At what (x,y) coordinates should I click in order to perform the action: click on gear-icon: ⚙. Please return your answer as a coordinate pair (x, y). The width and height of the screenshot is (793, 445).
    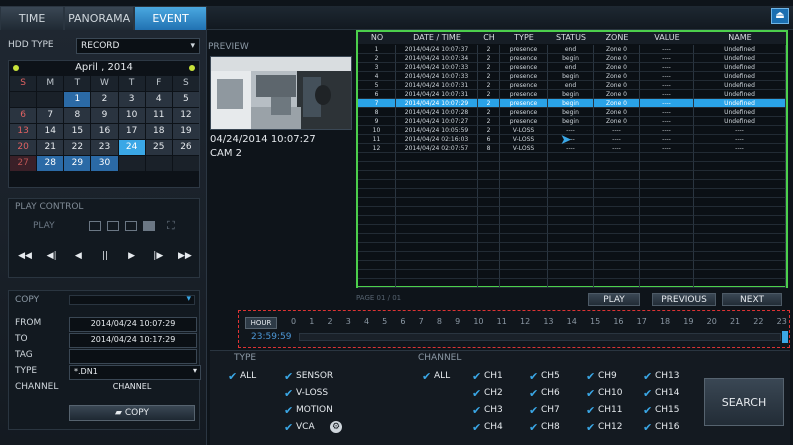
    Looking at the image, I should click on (336, 427).